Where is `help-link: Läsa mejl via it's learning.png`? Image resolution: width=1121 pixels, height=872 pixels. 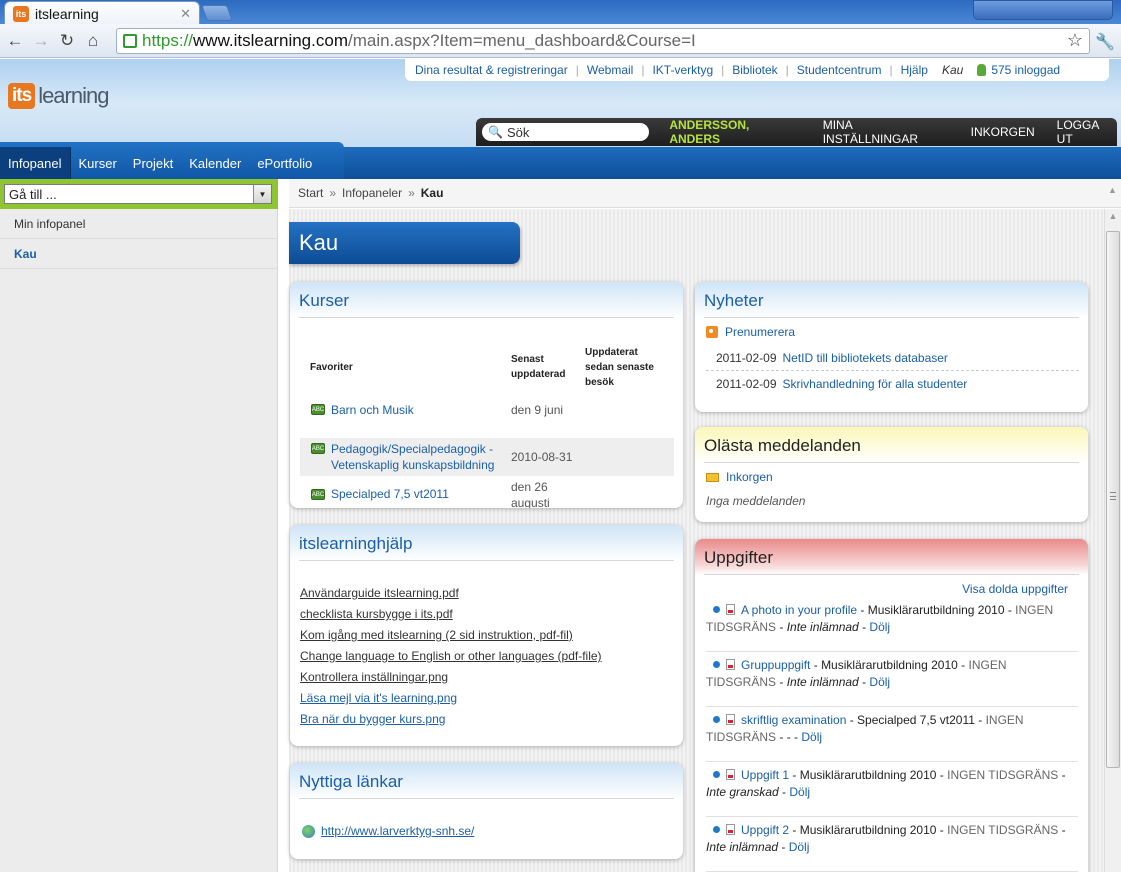
help-link: Läsa mejl via it's learning.png is located at coordinates (486, 698).